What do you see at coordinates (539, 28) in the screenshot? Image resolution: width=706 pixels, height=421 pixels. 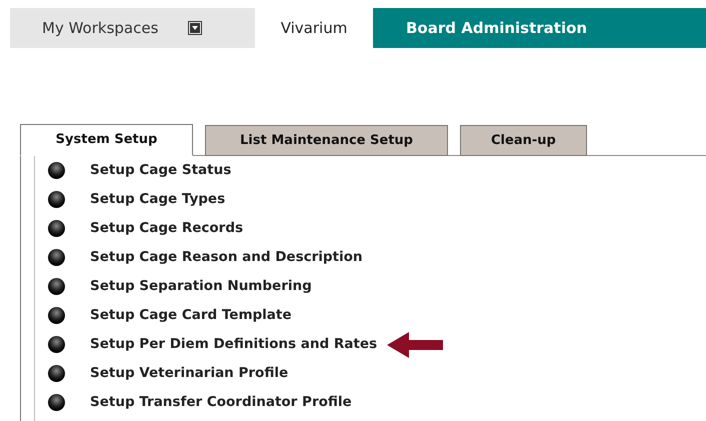 I see `nav-tab: Board Administration` at bounding box center [539, 28].